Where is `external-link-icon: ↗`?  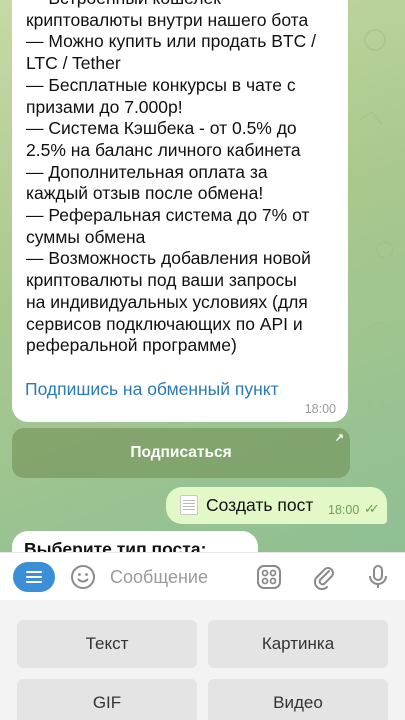 external-link-icon: ↗ is located at coordinates (339, 438).